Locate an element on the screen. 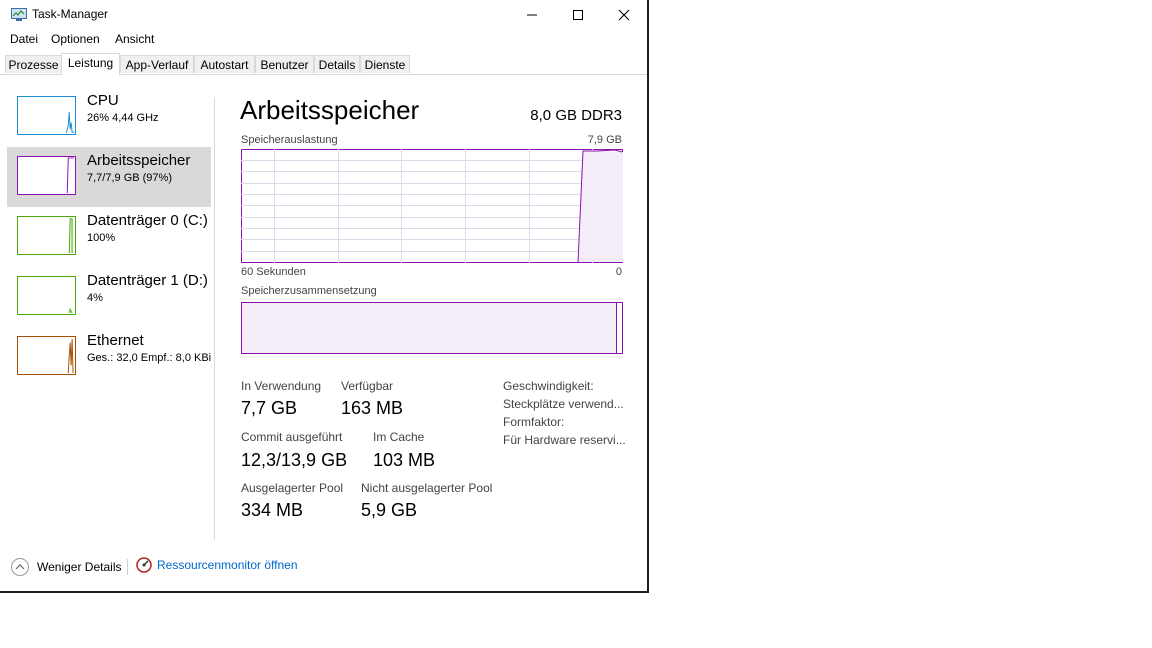  sidebar-item-title: Ethernet is located at coordinates (115, 340).